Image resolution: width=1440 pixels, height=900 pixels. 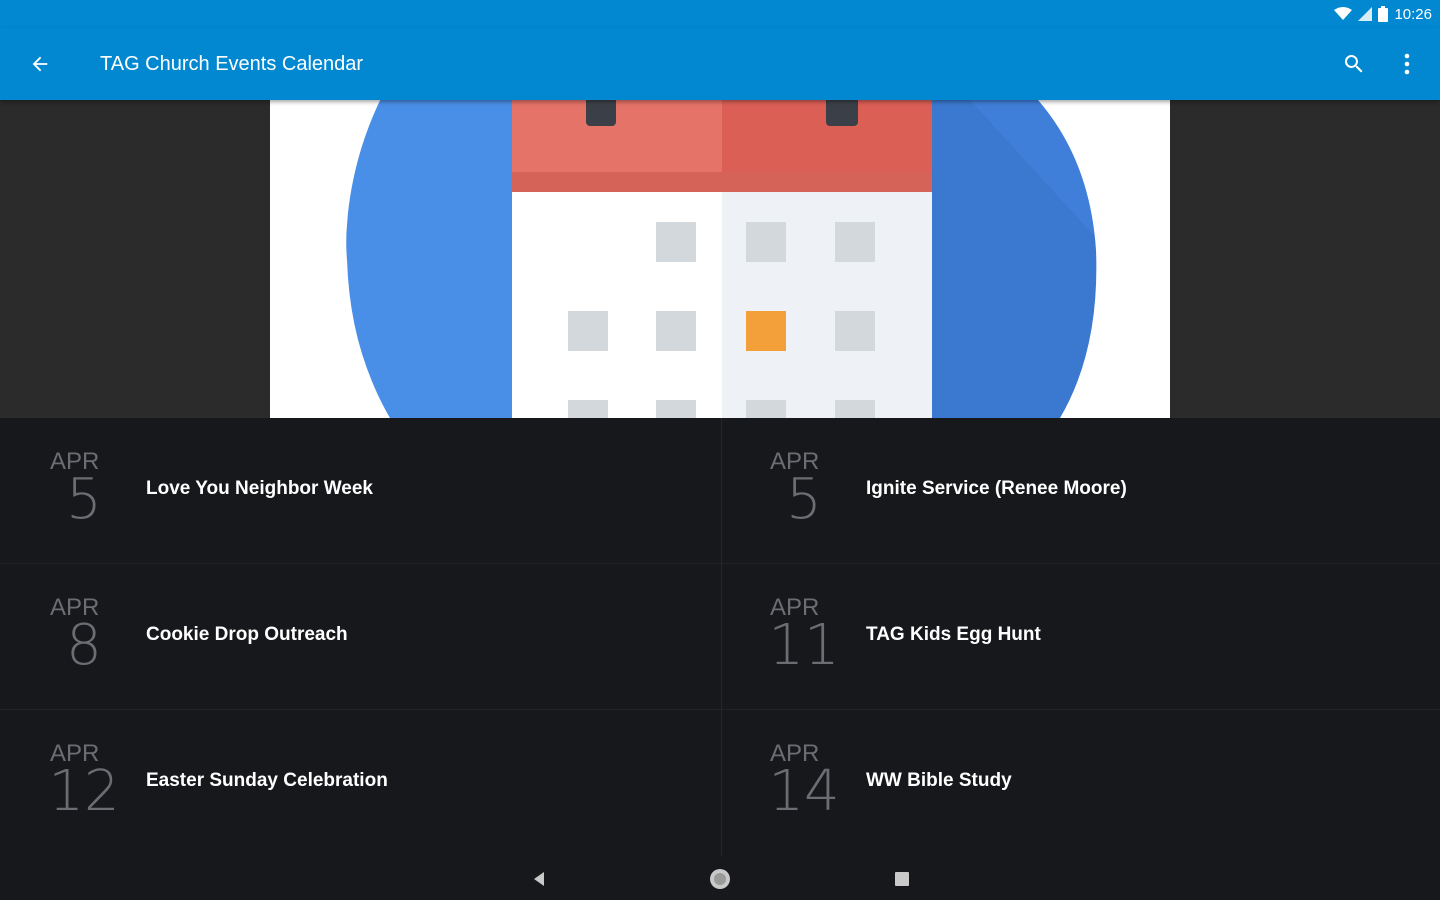 What do you see at coordinates (259, 488) in the screenshot?
I see `event-title: Love You Neighbor Week` at bounding box center [259, 488].